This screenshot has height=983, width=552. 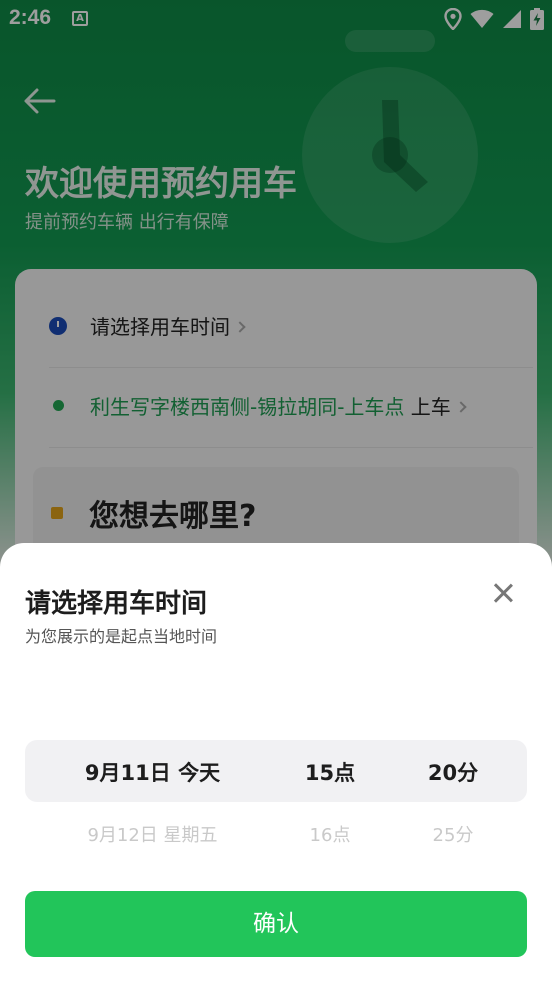 What do you see at coordinates (152, 834) in the screenshot?
I see `picker-date-option: 9月12日 星期五` at bounding box center [152, 834].